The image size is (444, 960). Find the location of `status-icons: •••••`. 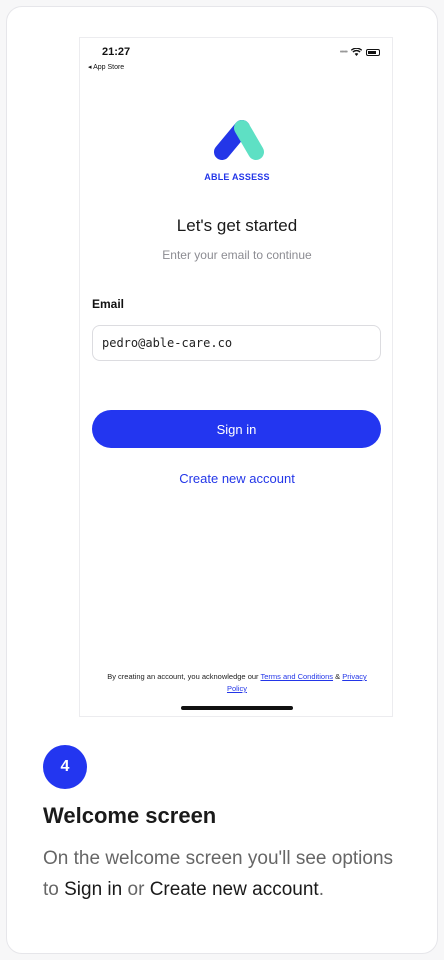

status-icons: ••••• is located at coordinates (360, 52).